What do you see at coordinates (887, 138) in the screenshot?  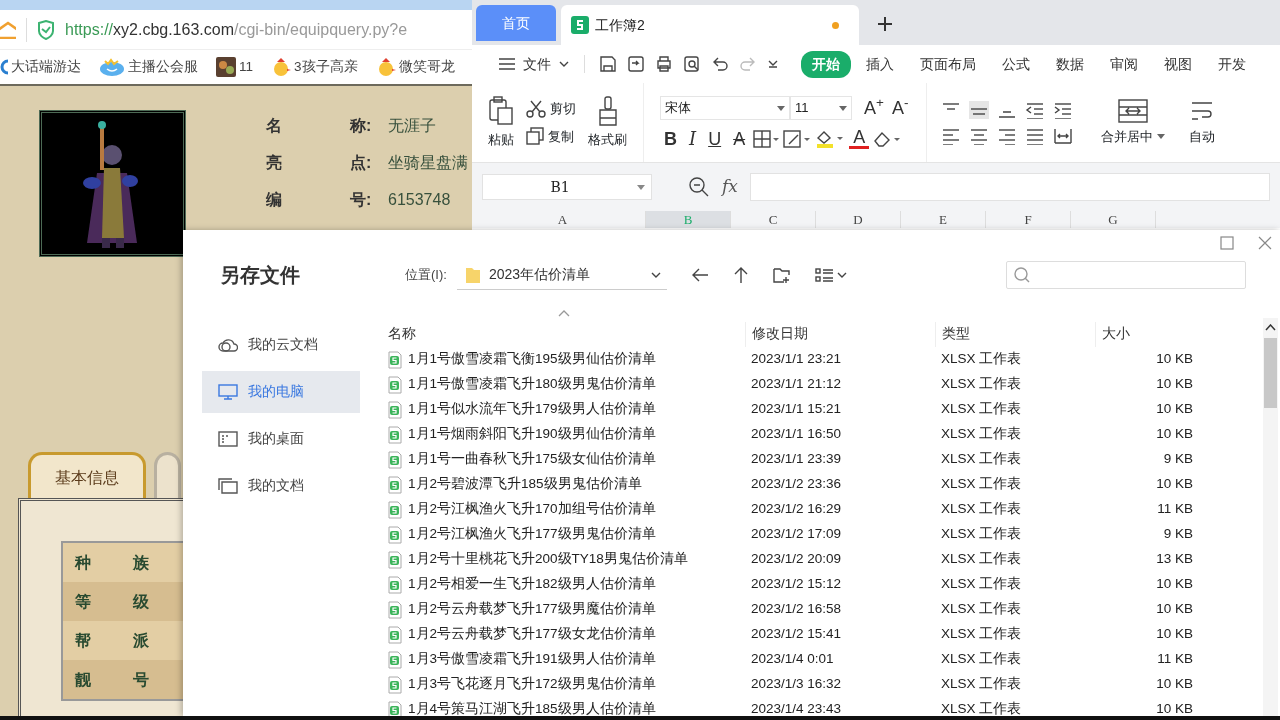 I see `eraser-icon` at bounding box center [887, 138].